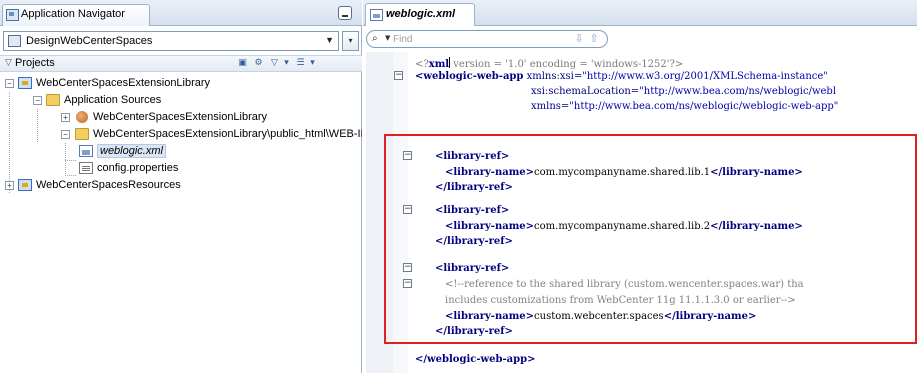 The width and height of the screenshot is (917, 373). What do you see at coordinates (387, 38) in the screenshot?
I see `find-options-dropdown-icon: ▼` at bounding box center [387, 38].